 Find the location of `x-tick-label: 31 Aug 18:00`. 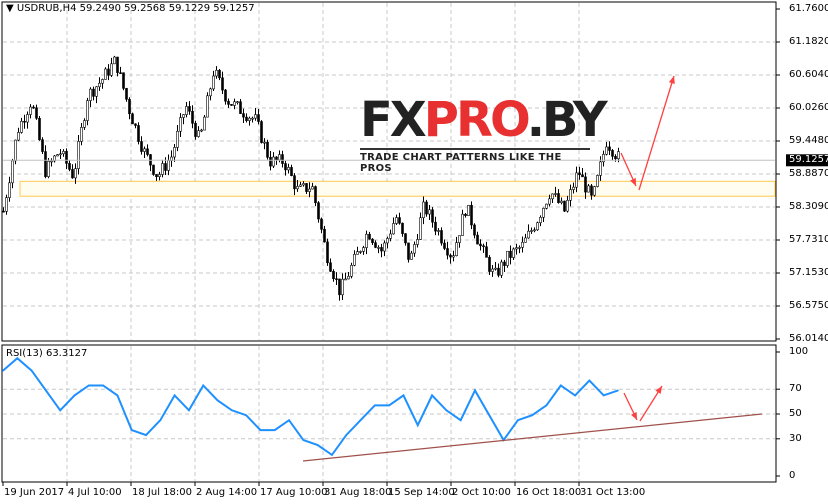

x-tick-label: 31 Aug 18:00 is located at coordinates (358, 492).